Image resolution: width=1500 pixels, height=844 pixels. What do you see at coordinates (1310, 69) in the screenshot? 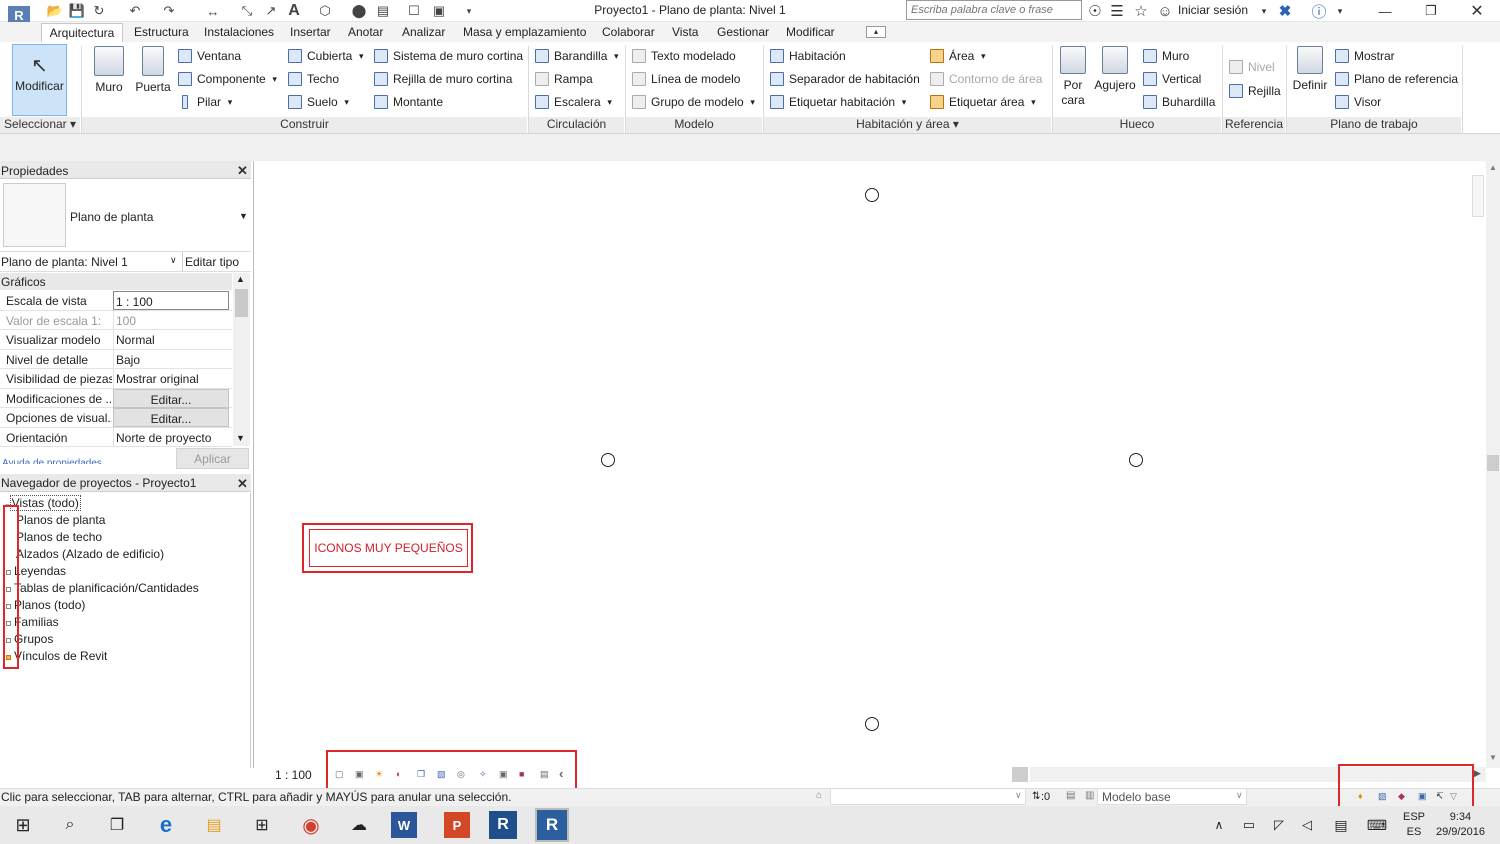
I see `definir-button: Definir` at bounding box center [1310, 69].